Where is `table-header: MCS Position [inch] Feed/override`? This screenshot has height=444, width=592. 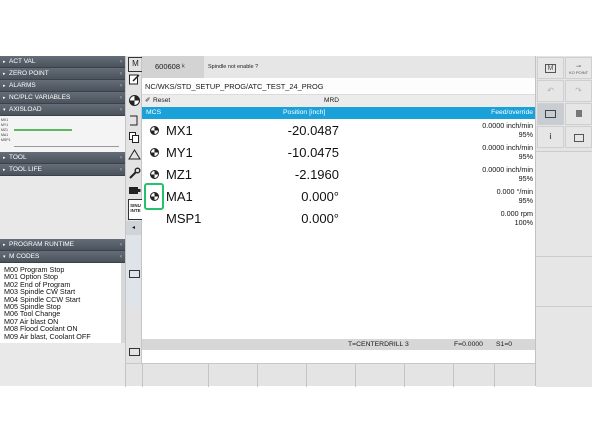
table-header: MCS Position [inch] Feed/override is located at coordinates (338, 113).